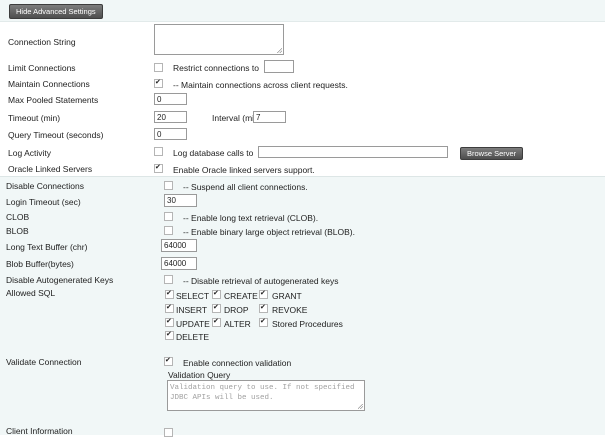 The height and width of the screenshot is (437, 605). Describe the element at coordinates (60, 280) in the screenshot. I see `disable-autogenerated-keys-label: Disable Autogenerated Keys` at that location.